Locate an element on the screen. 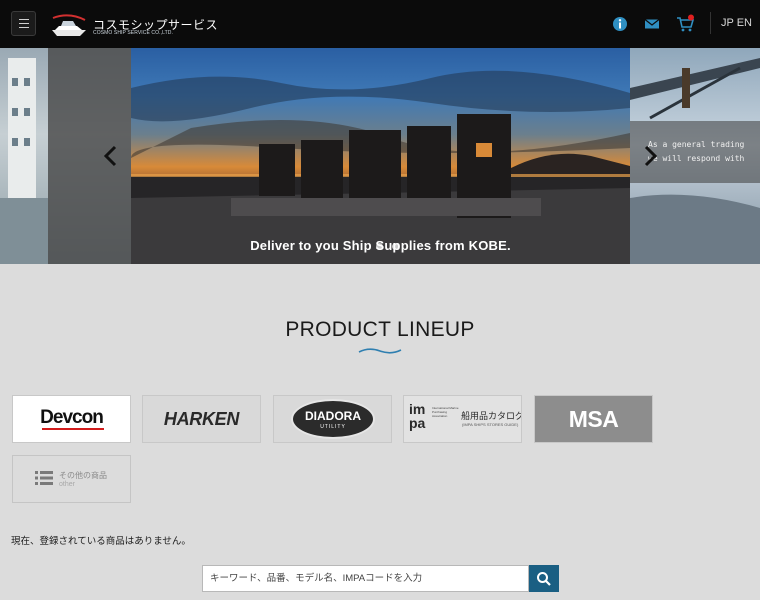  slide-side-text-1: As a general trading is located at coordinates (696, 144).